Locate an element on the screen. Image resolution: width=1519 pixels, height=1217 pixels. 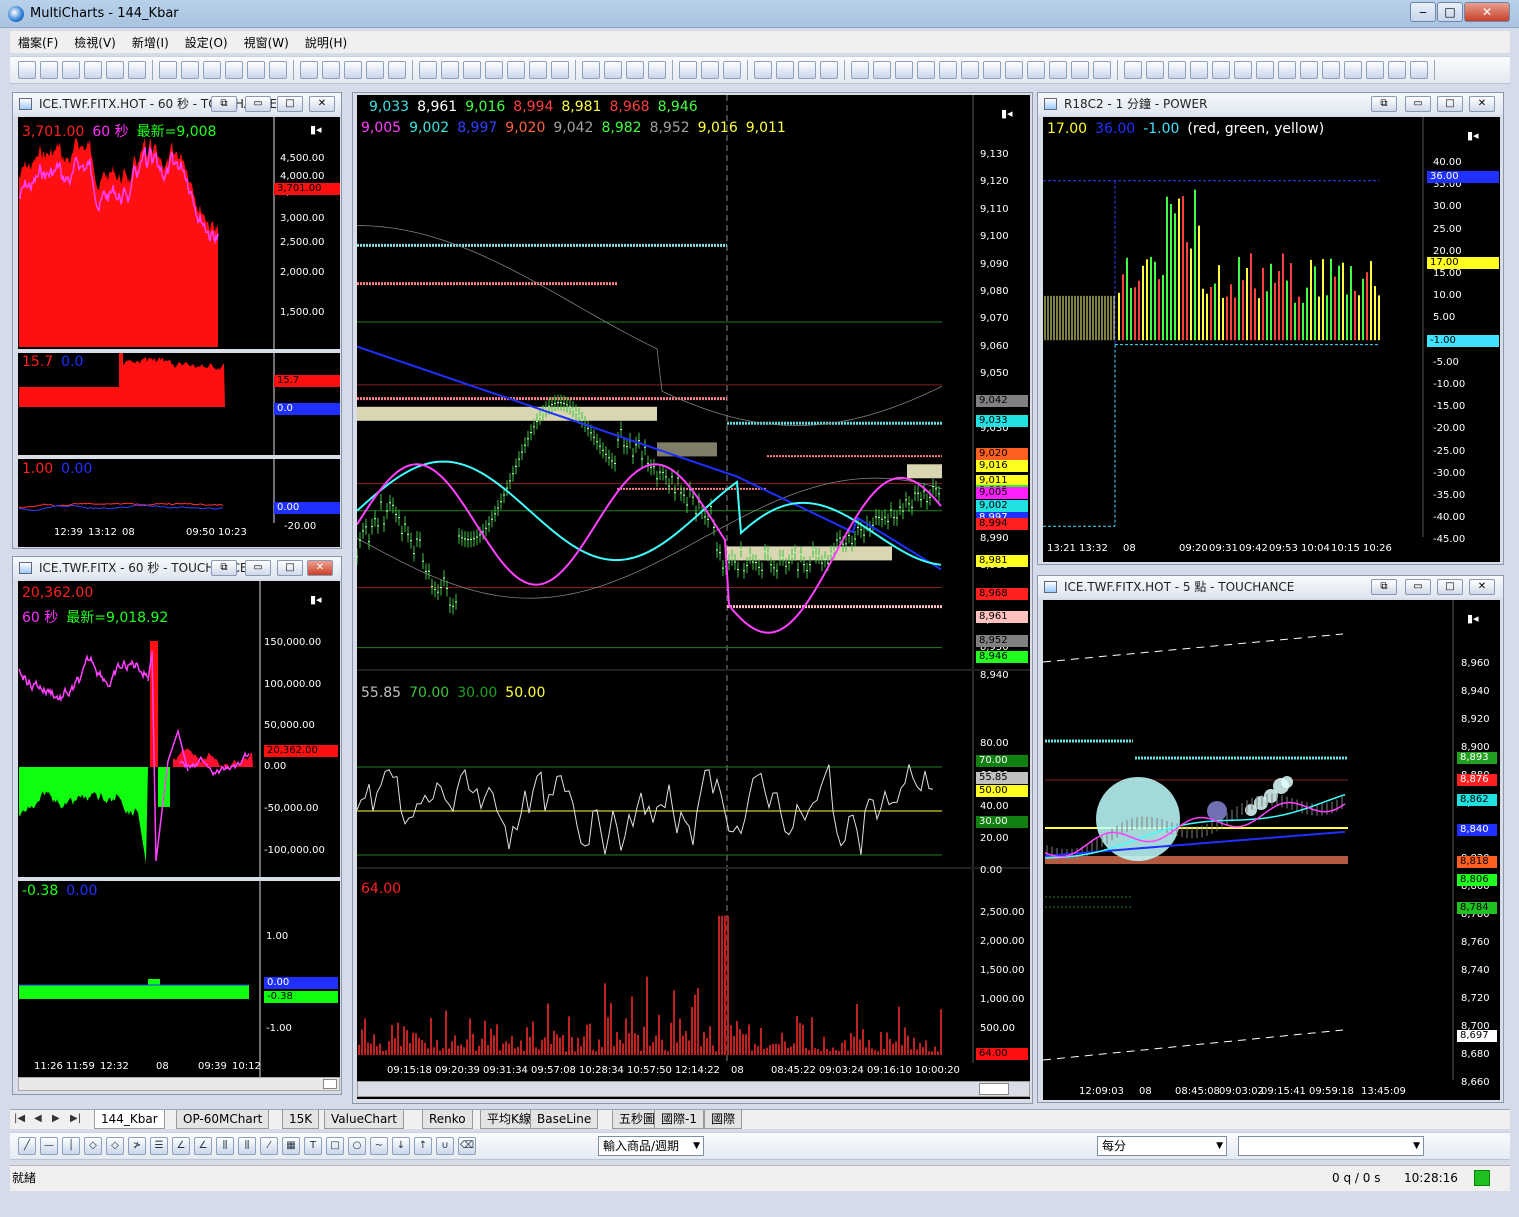
menu-item: 視窗(W) is located at coordinates (266, 42).